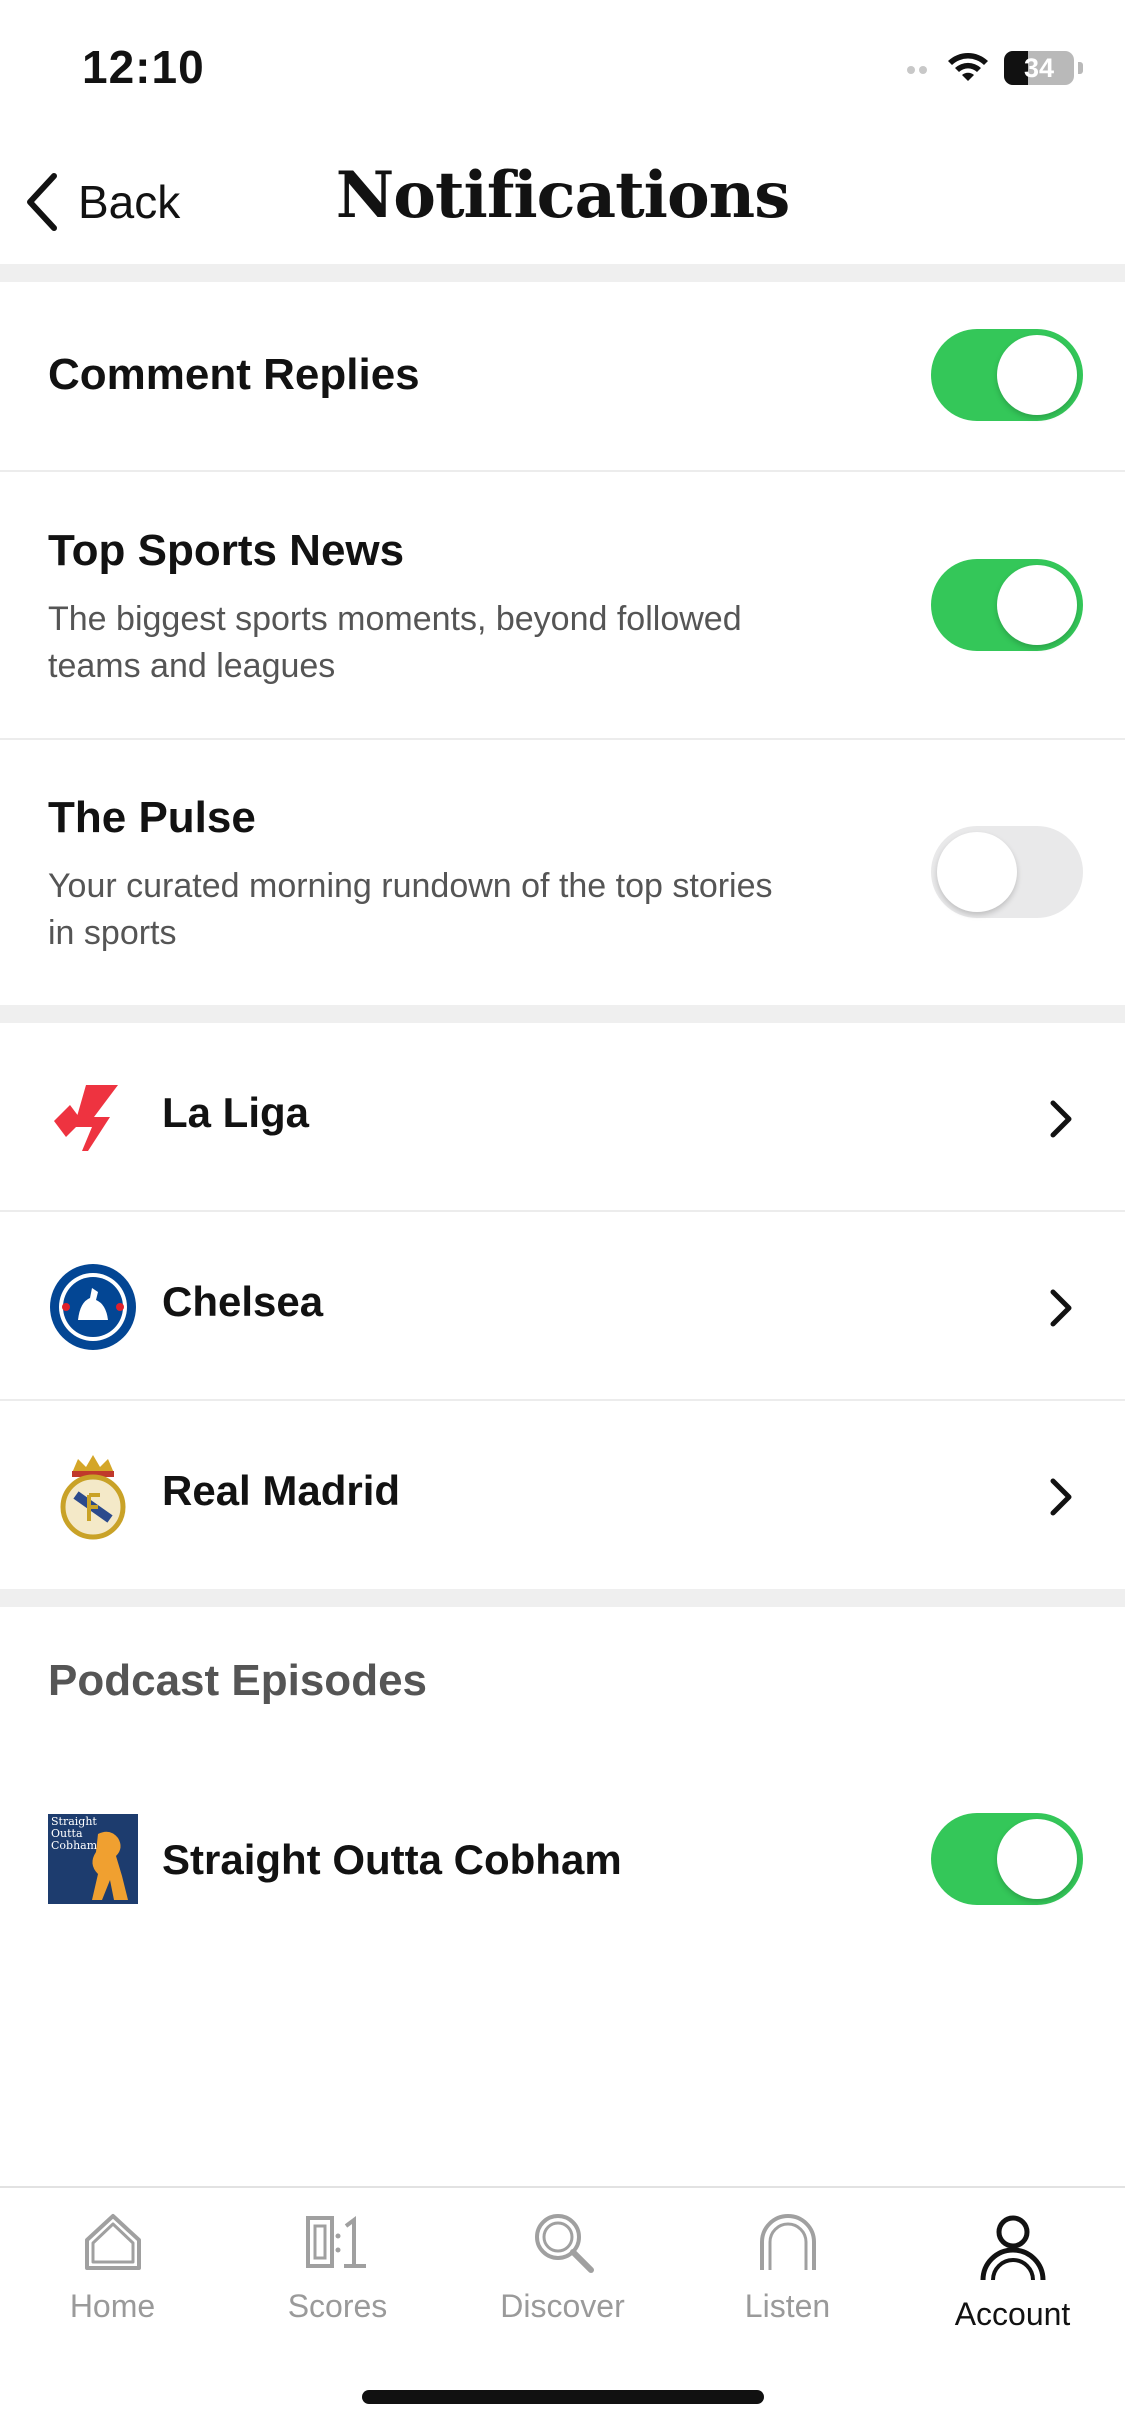 The height and width of the screenshot is (2436, 1125). Describe the element at coordinates (787, 2306) in the screenshot. I see `tab-label: Listen` at that location.